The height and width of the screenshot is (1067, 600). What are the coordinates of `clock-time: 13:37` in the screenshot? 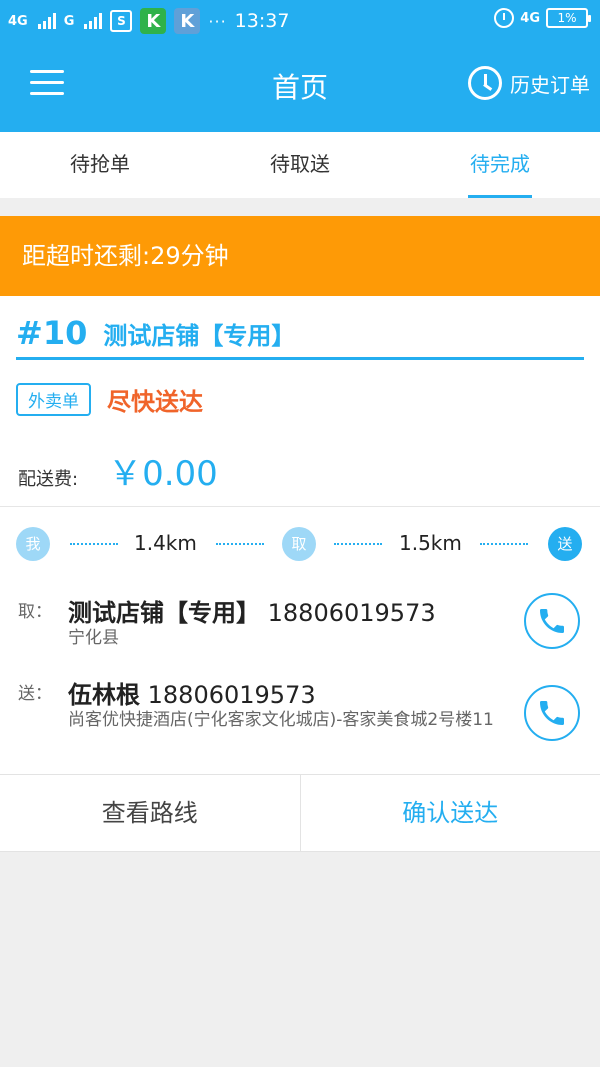 It's located at (262, 21).